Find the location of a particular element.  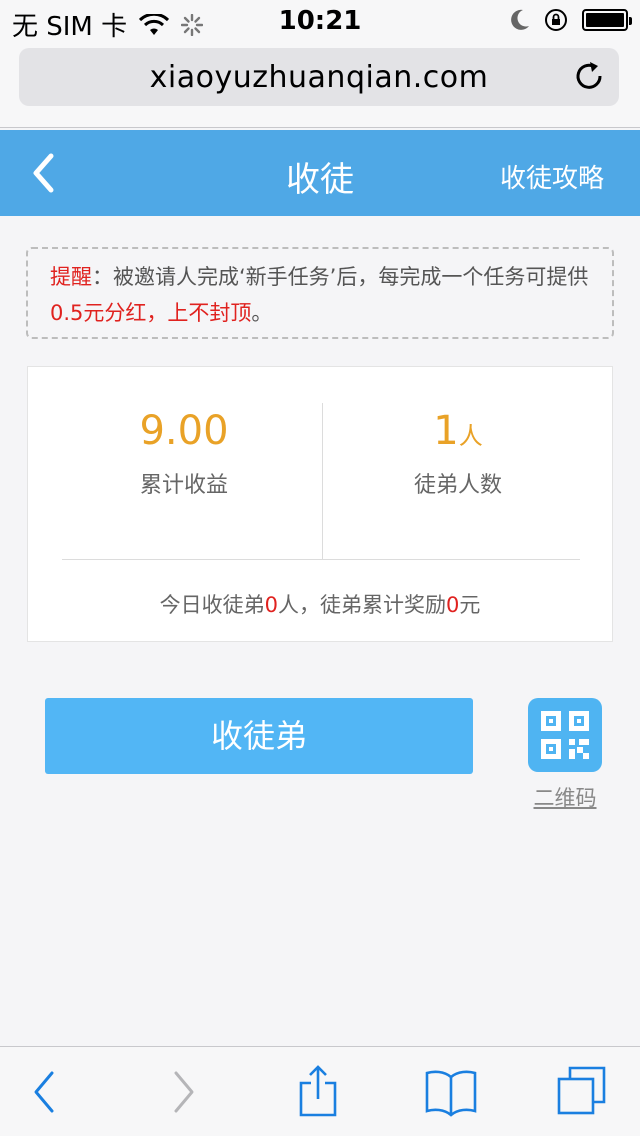

today-count: 0 is located at coordinates (271, 605).